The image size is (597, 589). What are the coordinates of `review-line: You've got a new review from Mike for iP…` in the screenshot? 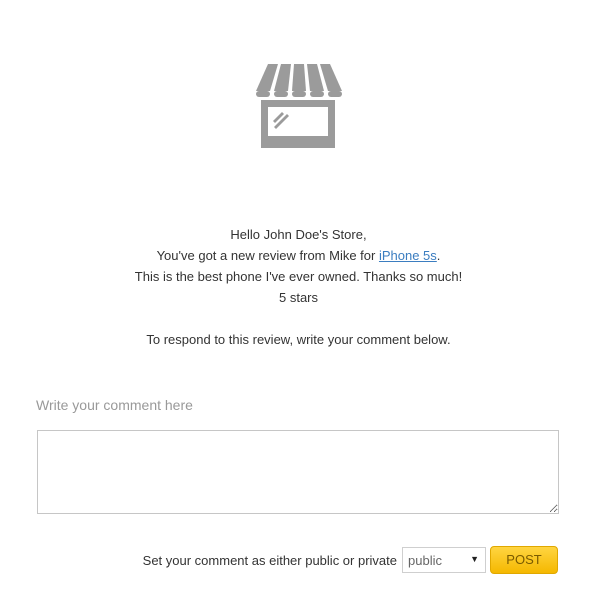 It's located at (298, 255).